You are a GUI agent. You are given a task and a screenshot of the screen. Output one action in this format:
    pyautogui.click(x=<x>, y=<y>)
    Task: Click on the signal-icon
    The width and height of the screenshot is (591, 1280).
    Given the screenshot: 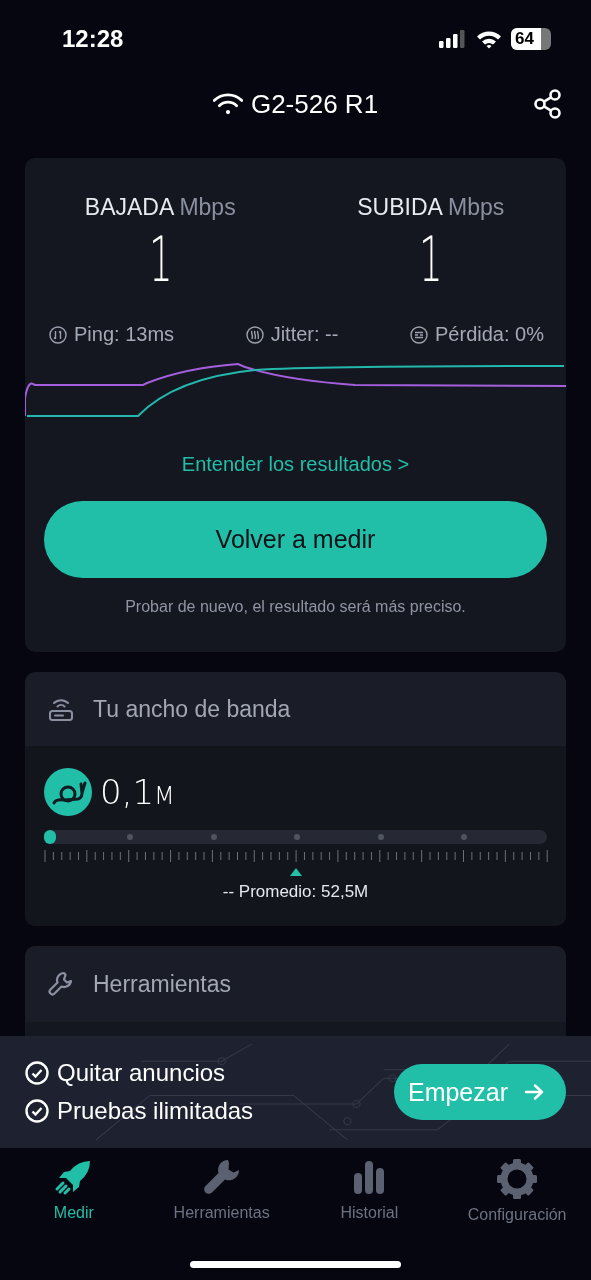 What is the action you would take?
    pyautogui.click(x=453, y=39)
    